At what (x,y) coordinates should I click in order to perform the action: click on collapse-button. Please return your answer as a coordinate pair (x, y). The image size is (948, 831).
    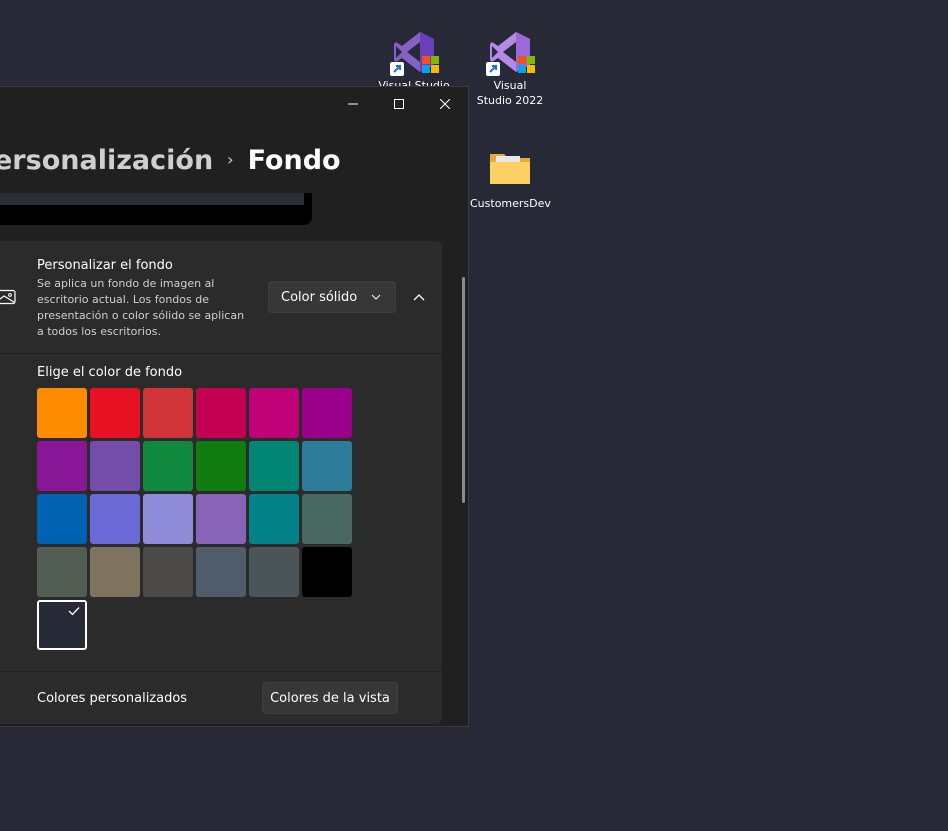
    Looking at the image, I should click on (419, 298).